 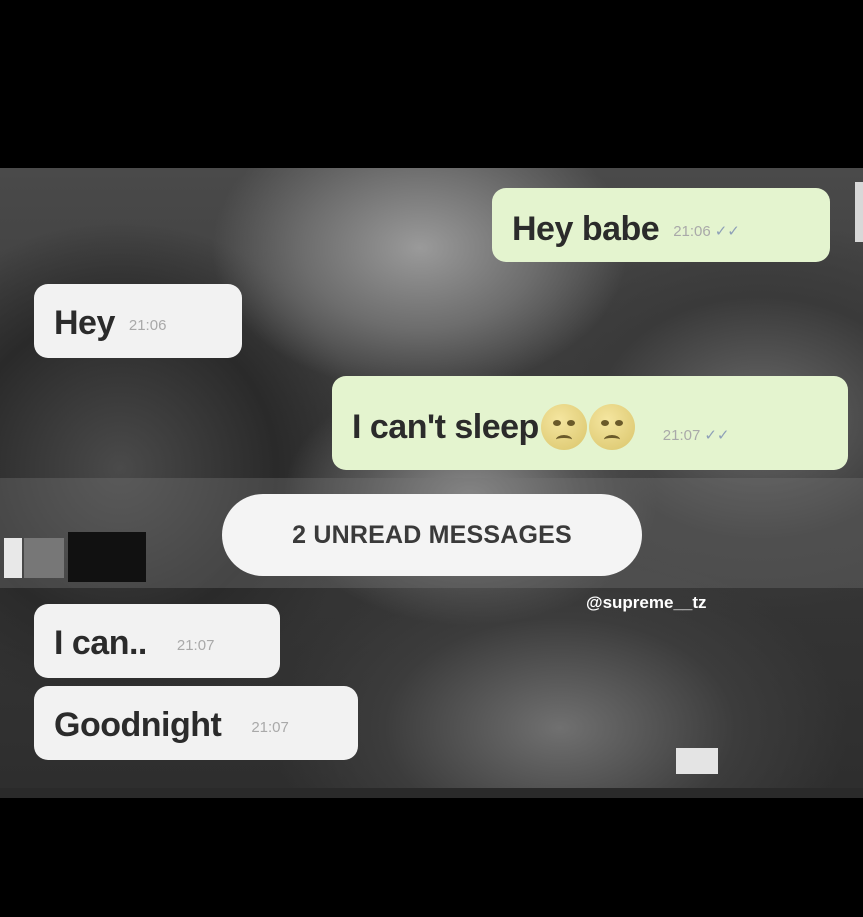 I want to click on message-text: Hey, so click(x=84, y=323).